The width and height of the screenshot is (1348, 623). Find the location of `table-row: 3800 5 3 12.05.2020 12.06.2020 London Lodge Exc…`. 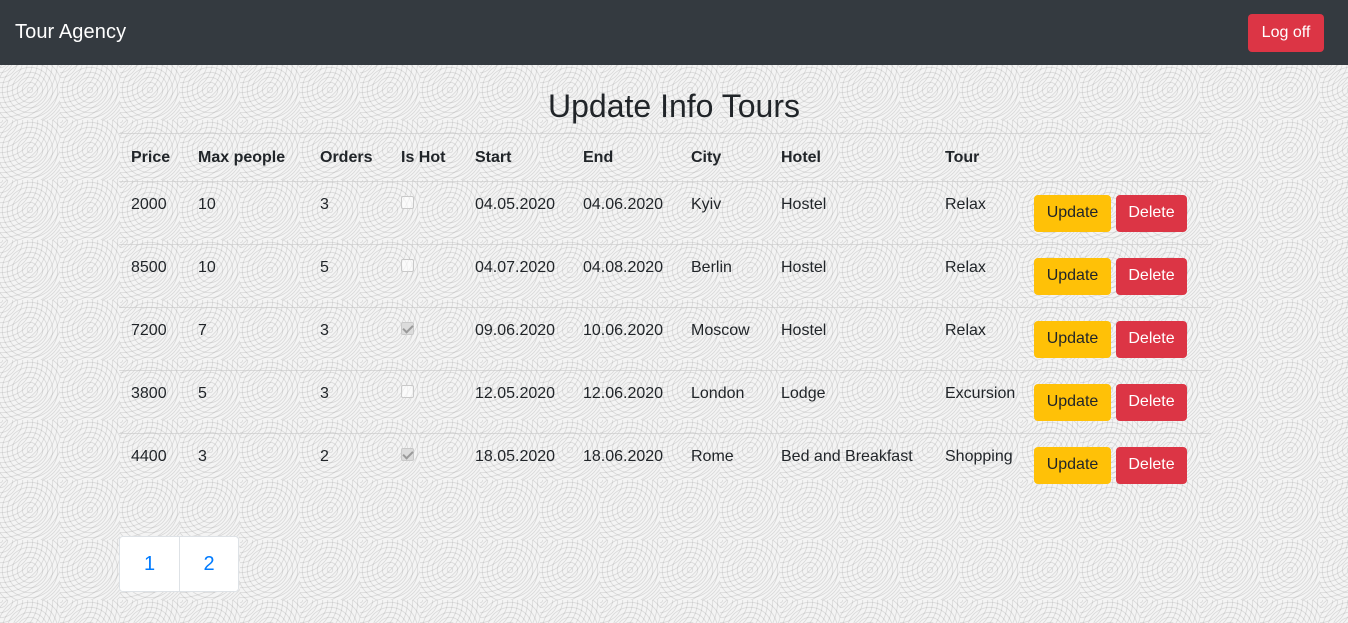

table-row: 3800 5 3 12.05.2020 12.06.2020 London Lodge Exc… is located at coordinates (665, 402).